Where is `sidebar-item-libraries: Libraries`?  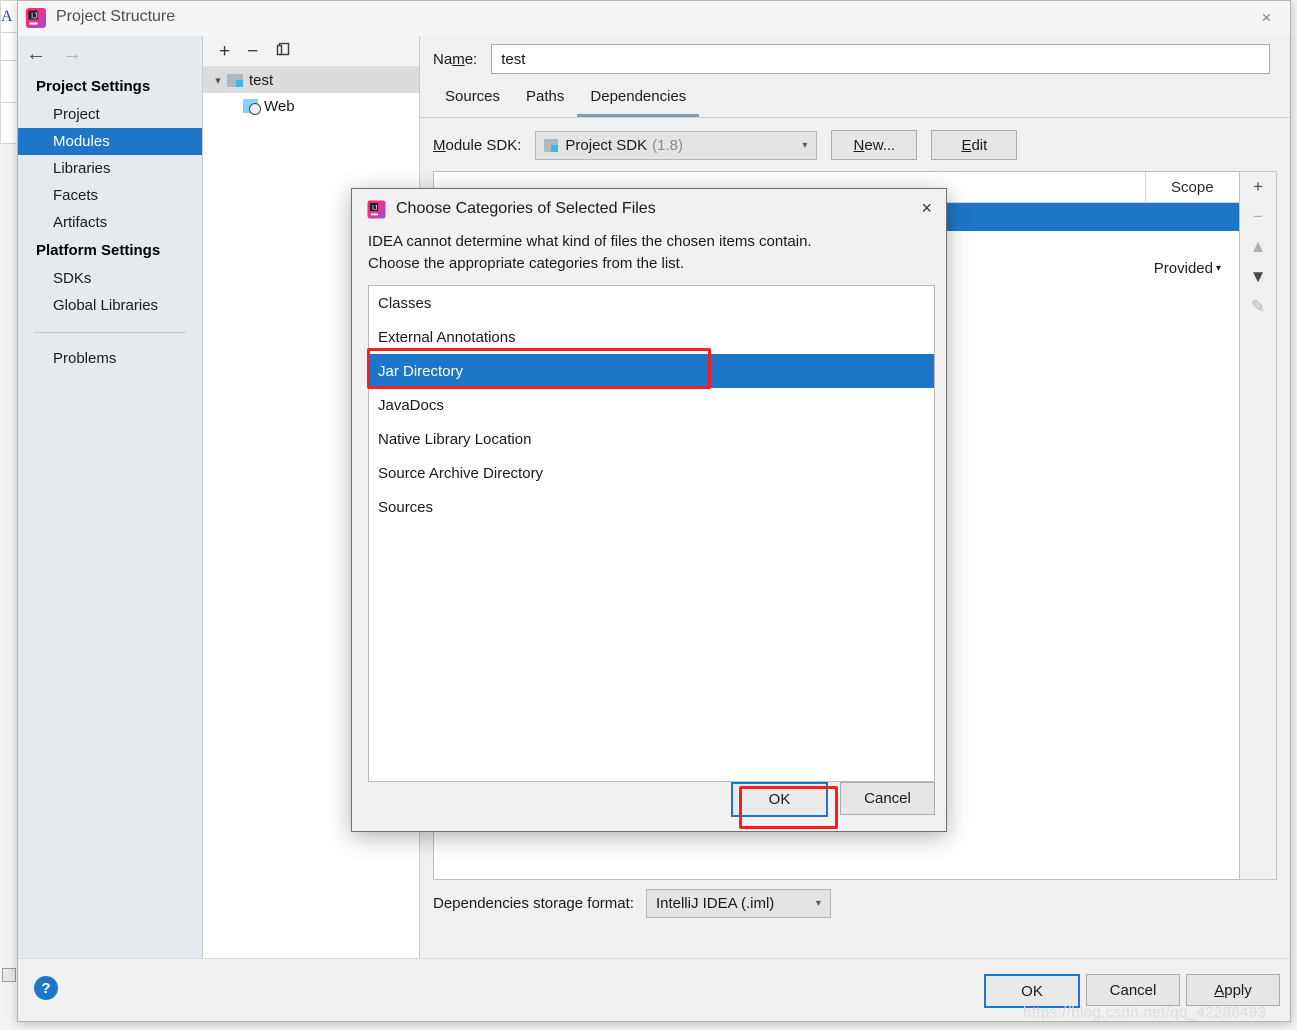
sidebar-item-libraries: Libraries is located at coordinates (110, 168).